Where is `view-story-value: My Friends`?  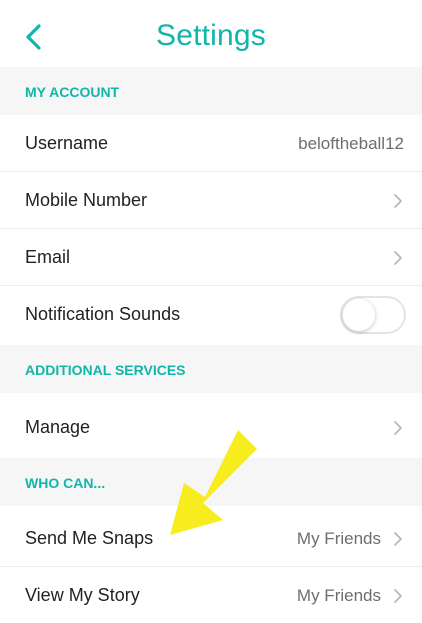 view-story-value: My Friends is located at coordinates (338, 595).